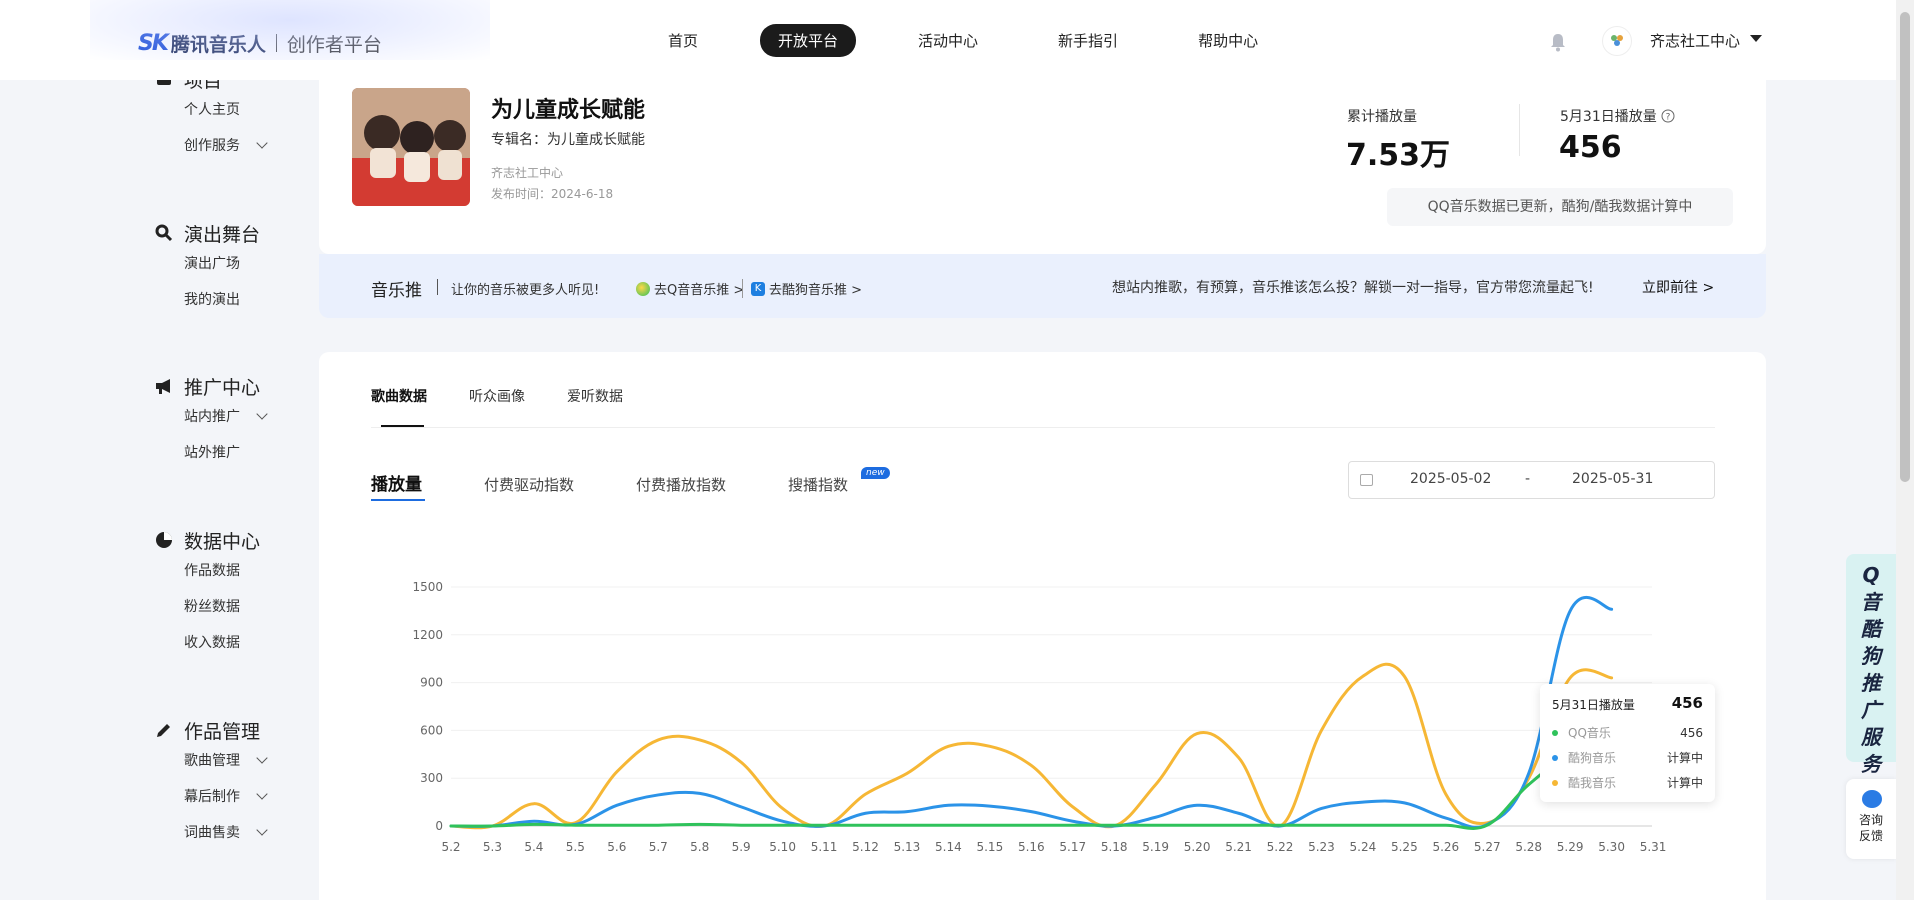 Image resolution: width=1914 pixels, height=900 pixels. What do you see at coordinates (396, 482) in the screenshot?
I see `tab-plays: 播放量` at bounding box center [396, 482].